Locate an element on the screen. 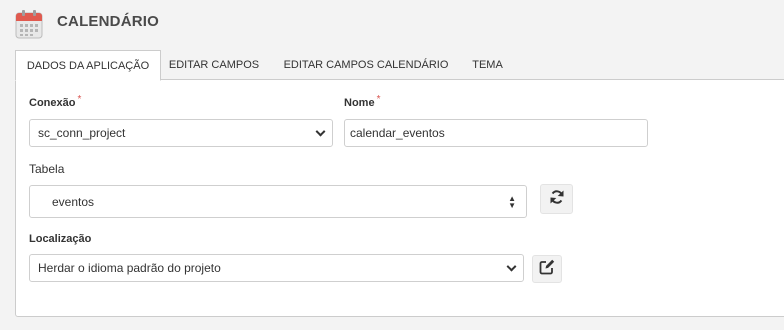 This screenshot has width=784, height=330. page-title: CALENDÁRIO is located at coordinates (108, 21).